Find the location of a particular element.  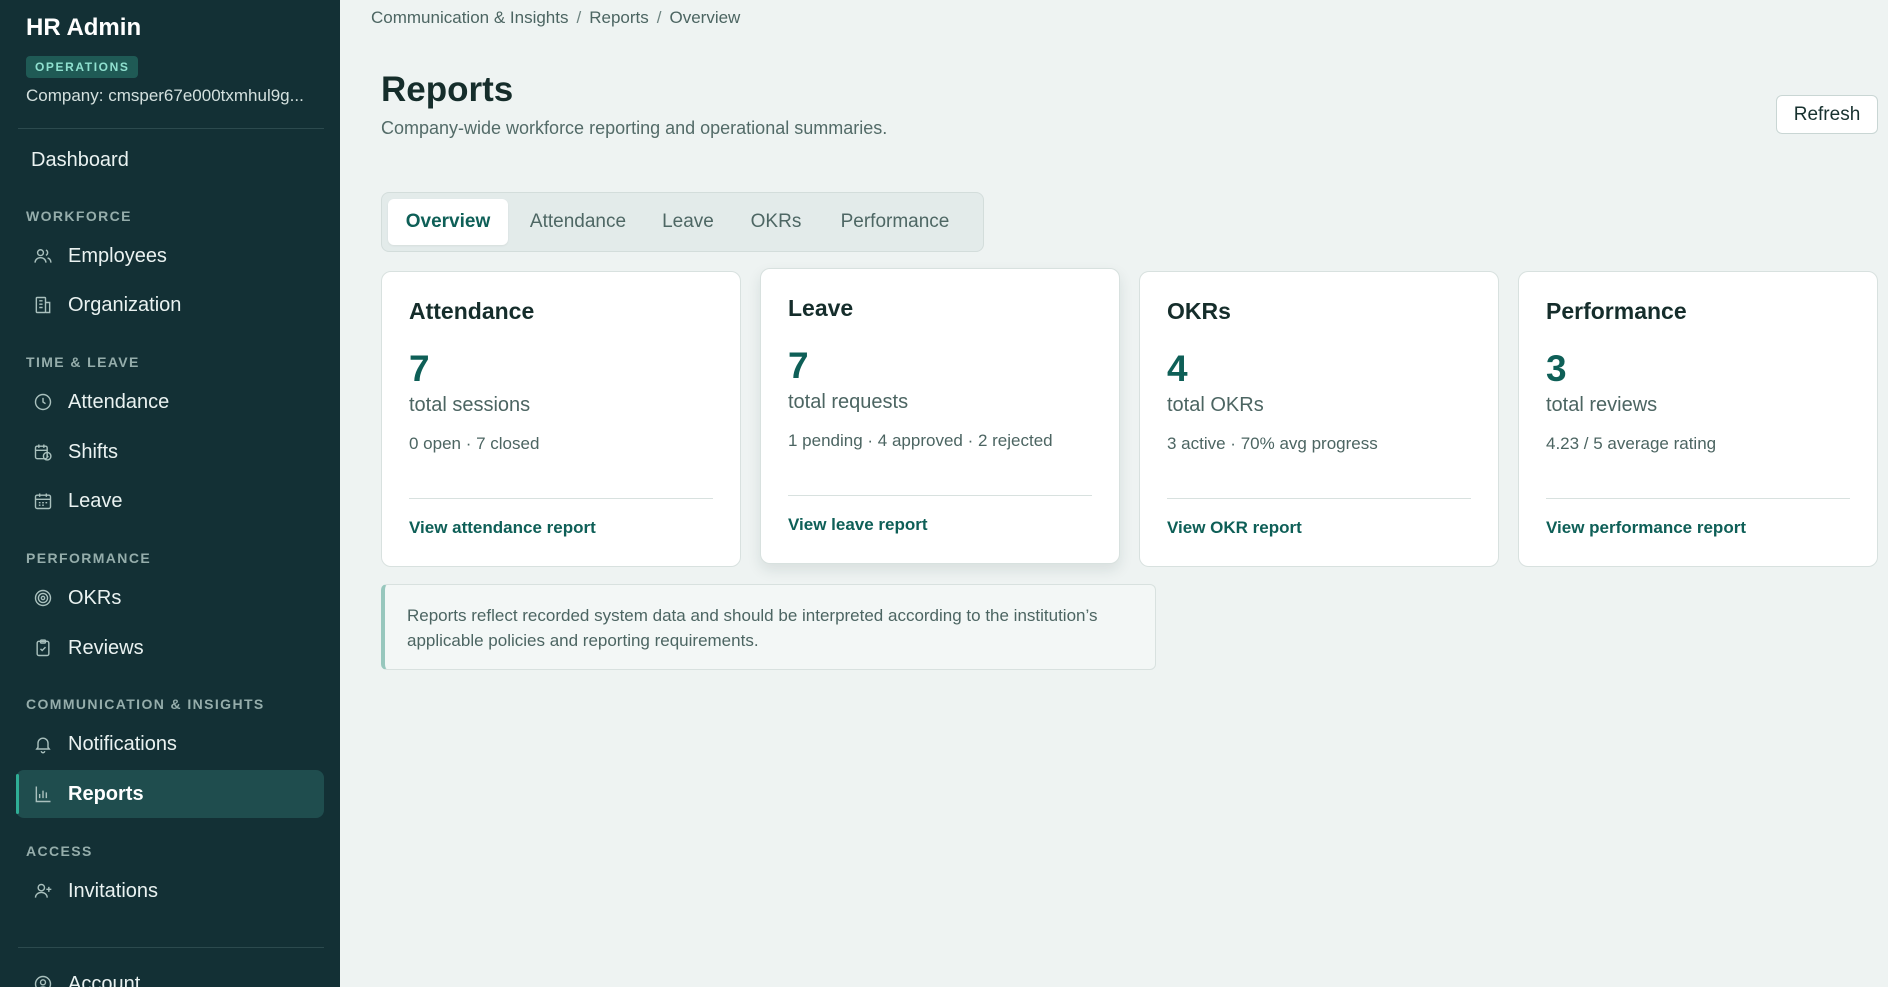

card-unit: total sessions is located at coordinates (470, 405).